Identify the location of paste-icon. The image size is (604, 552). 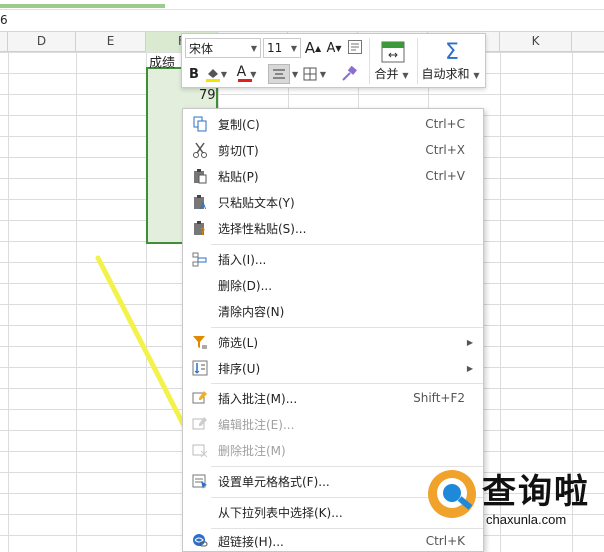
(200, 176).